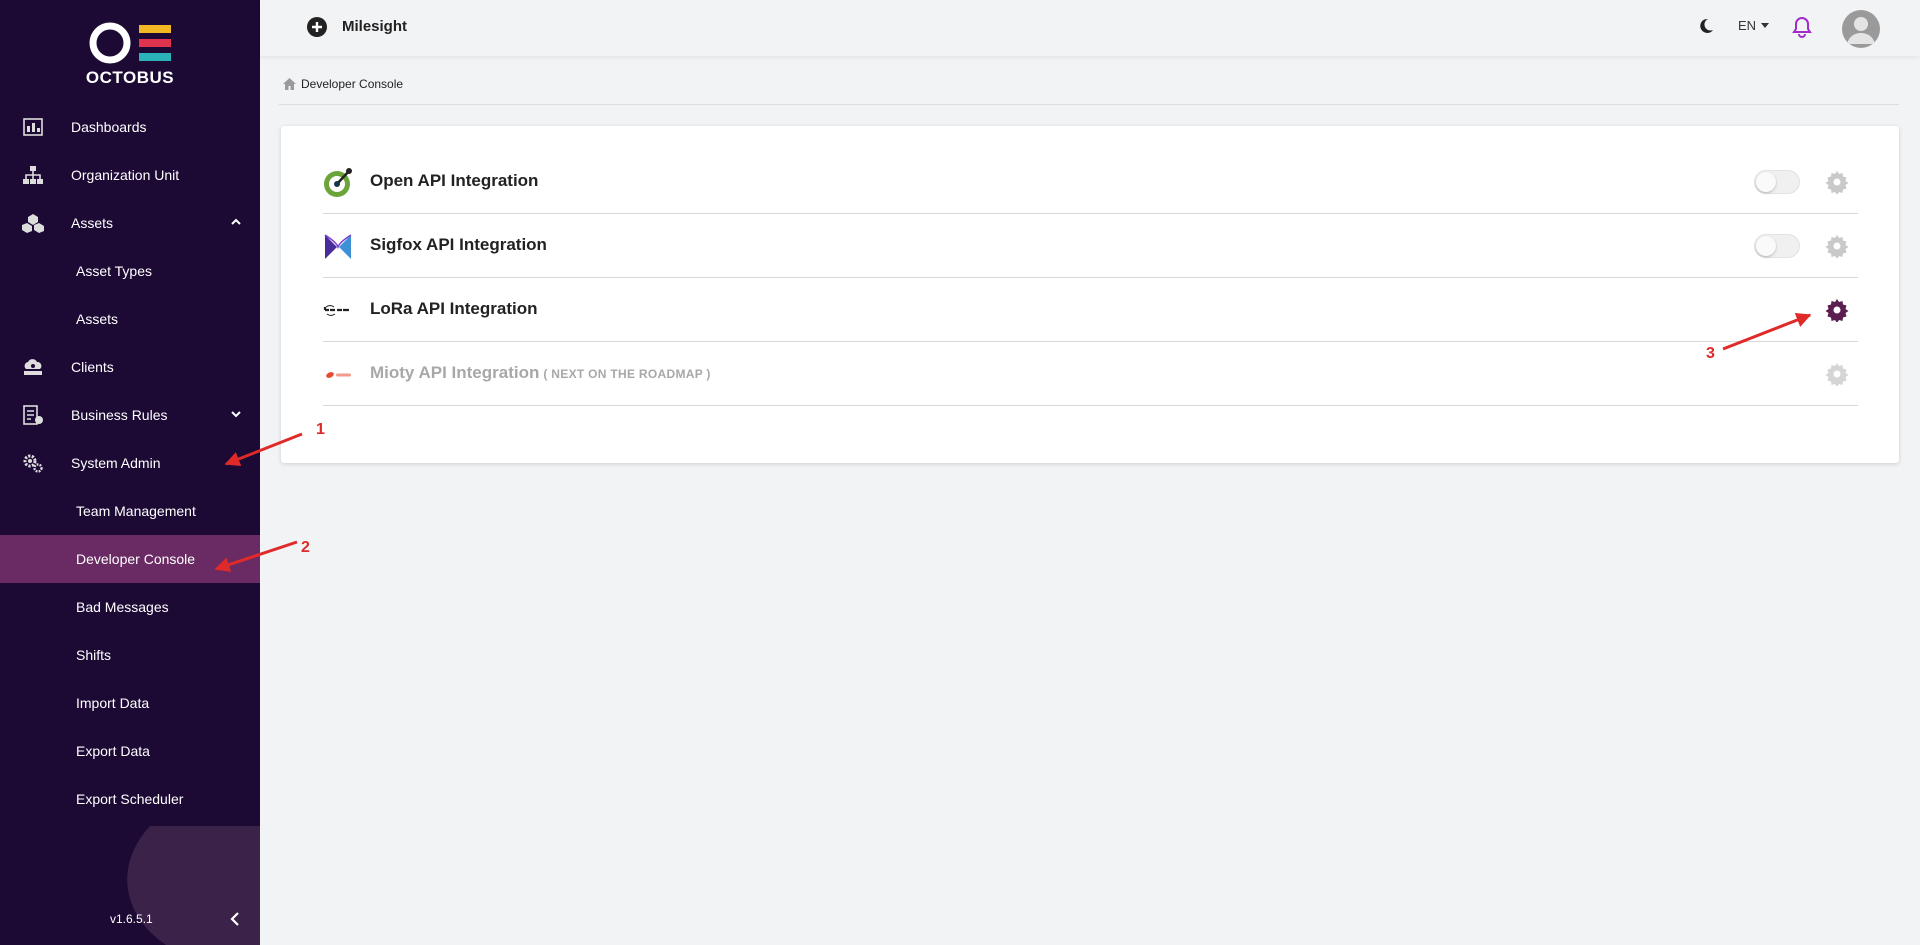 Image resolution: width=1920 pixels, height=945 pixels. Describe the element at coordinates (130, 319) in the screenshot. I see `sidebar-item-assets-list: Assets` at that location.